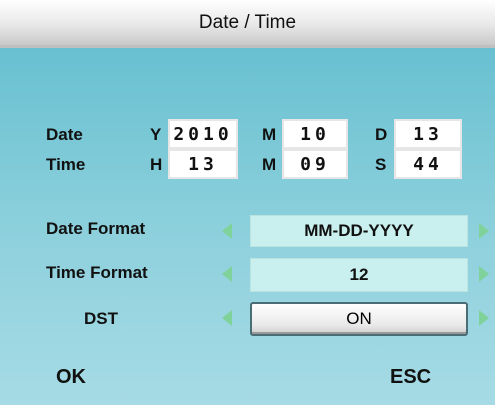 The width and height of the screenshot is (495, 405). What do you see at coordinates (428, 164) in the screenshot?
I see `second-field: 44` at bounding box center [428, 164].